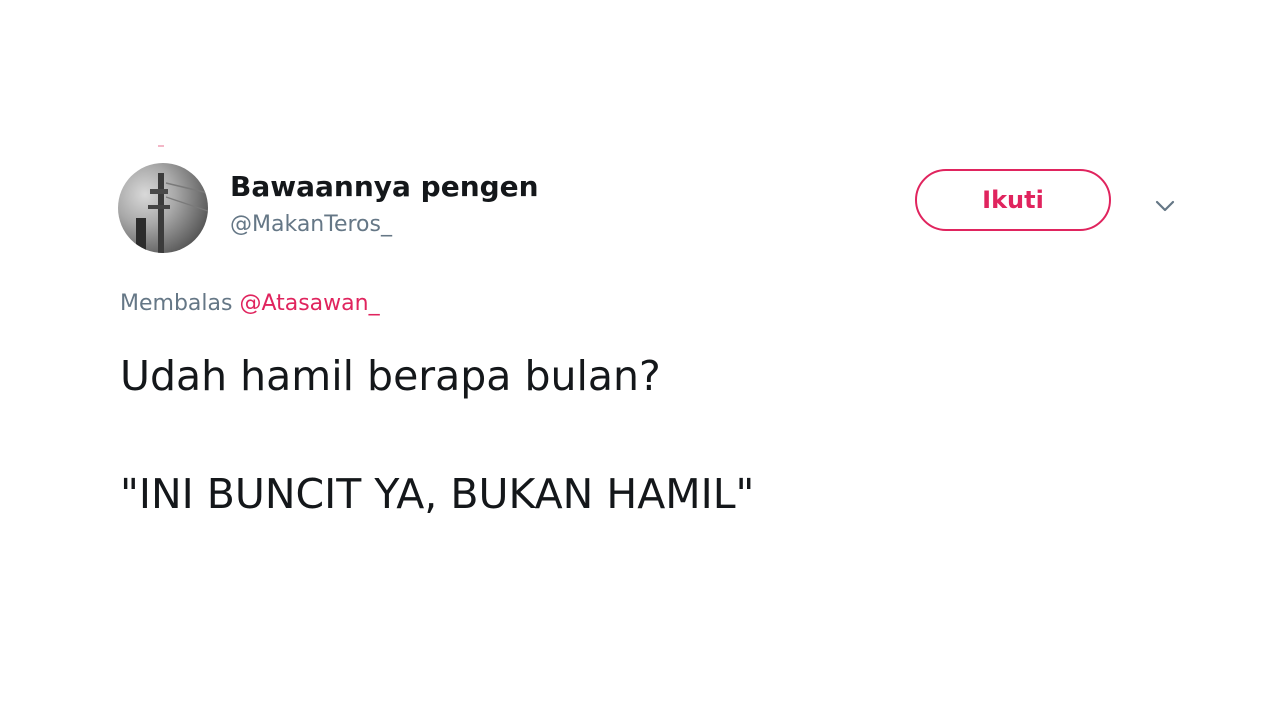 The width and height of the screenshot is (1280, 720). Describe the element at coordinates (384, 186) in the screenshot. I see `author-display-name: Bawaannya pengen` at that location.